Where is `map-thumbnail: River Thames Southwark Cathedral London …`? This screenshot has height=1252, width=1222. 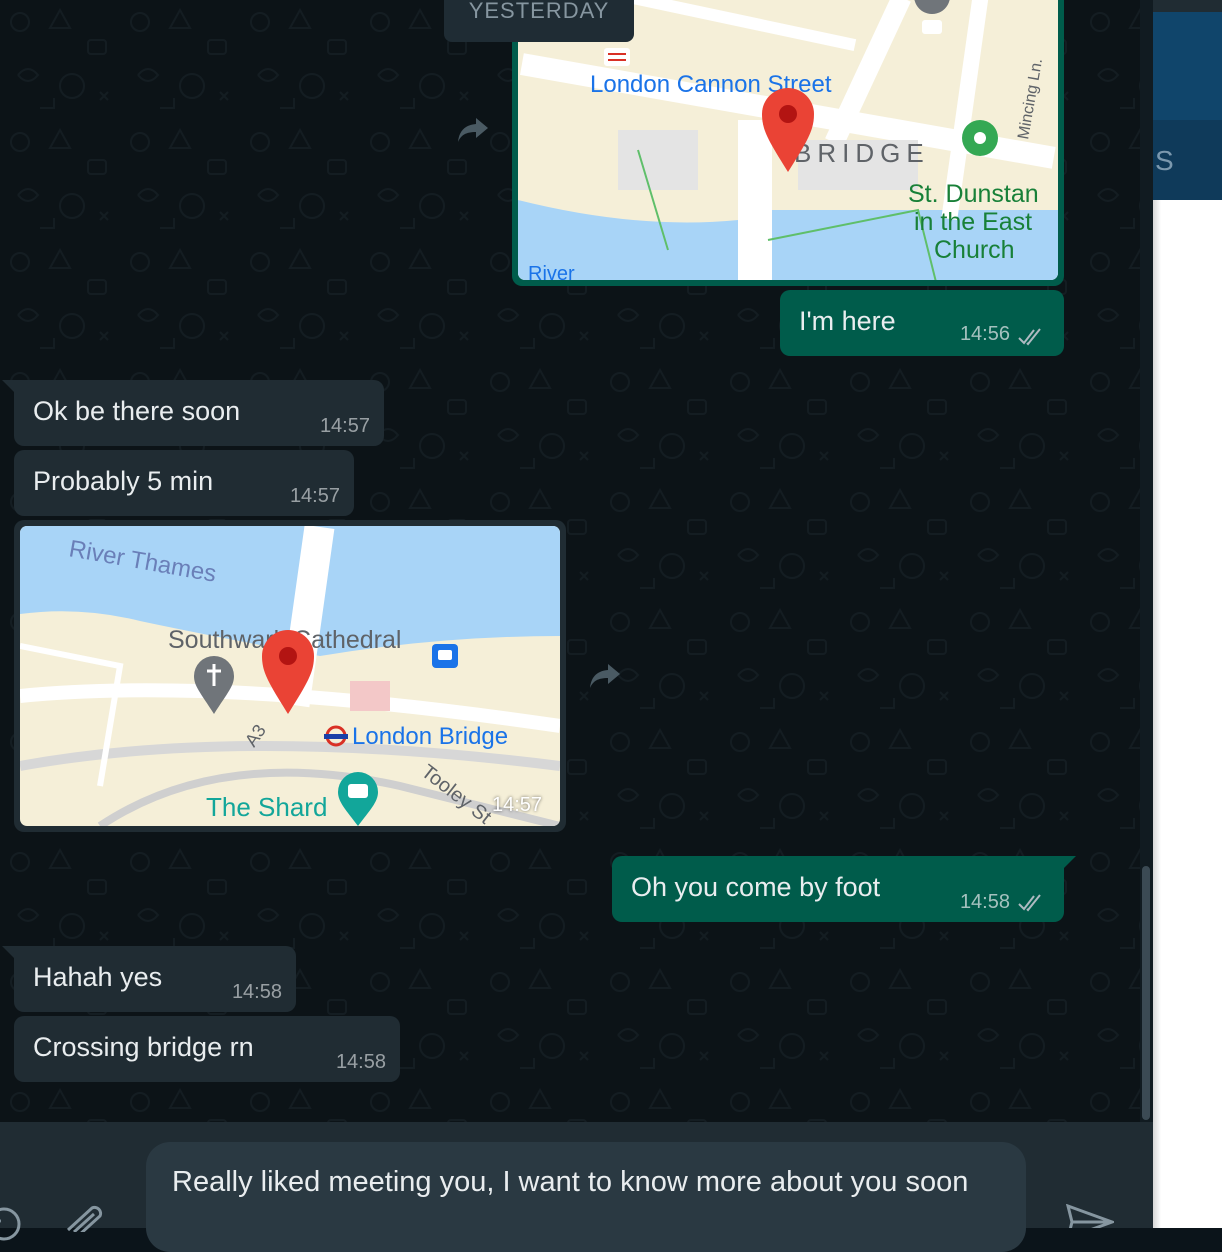 map-thumbnail: River Thames Southwark Cathedral London … is located at coordinates (290, 676).